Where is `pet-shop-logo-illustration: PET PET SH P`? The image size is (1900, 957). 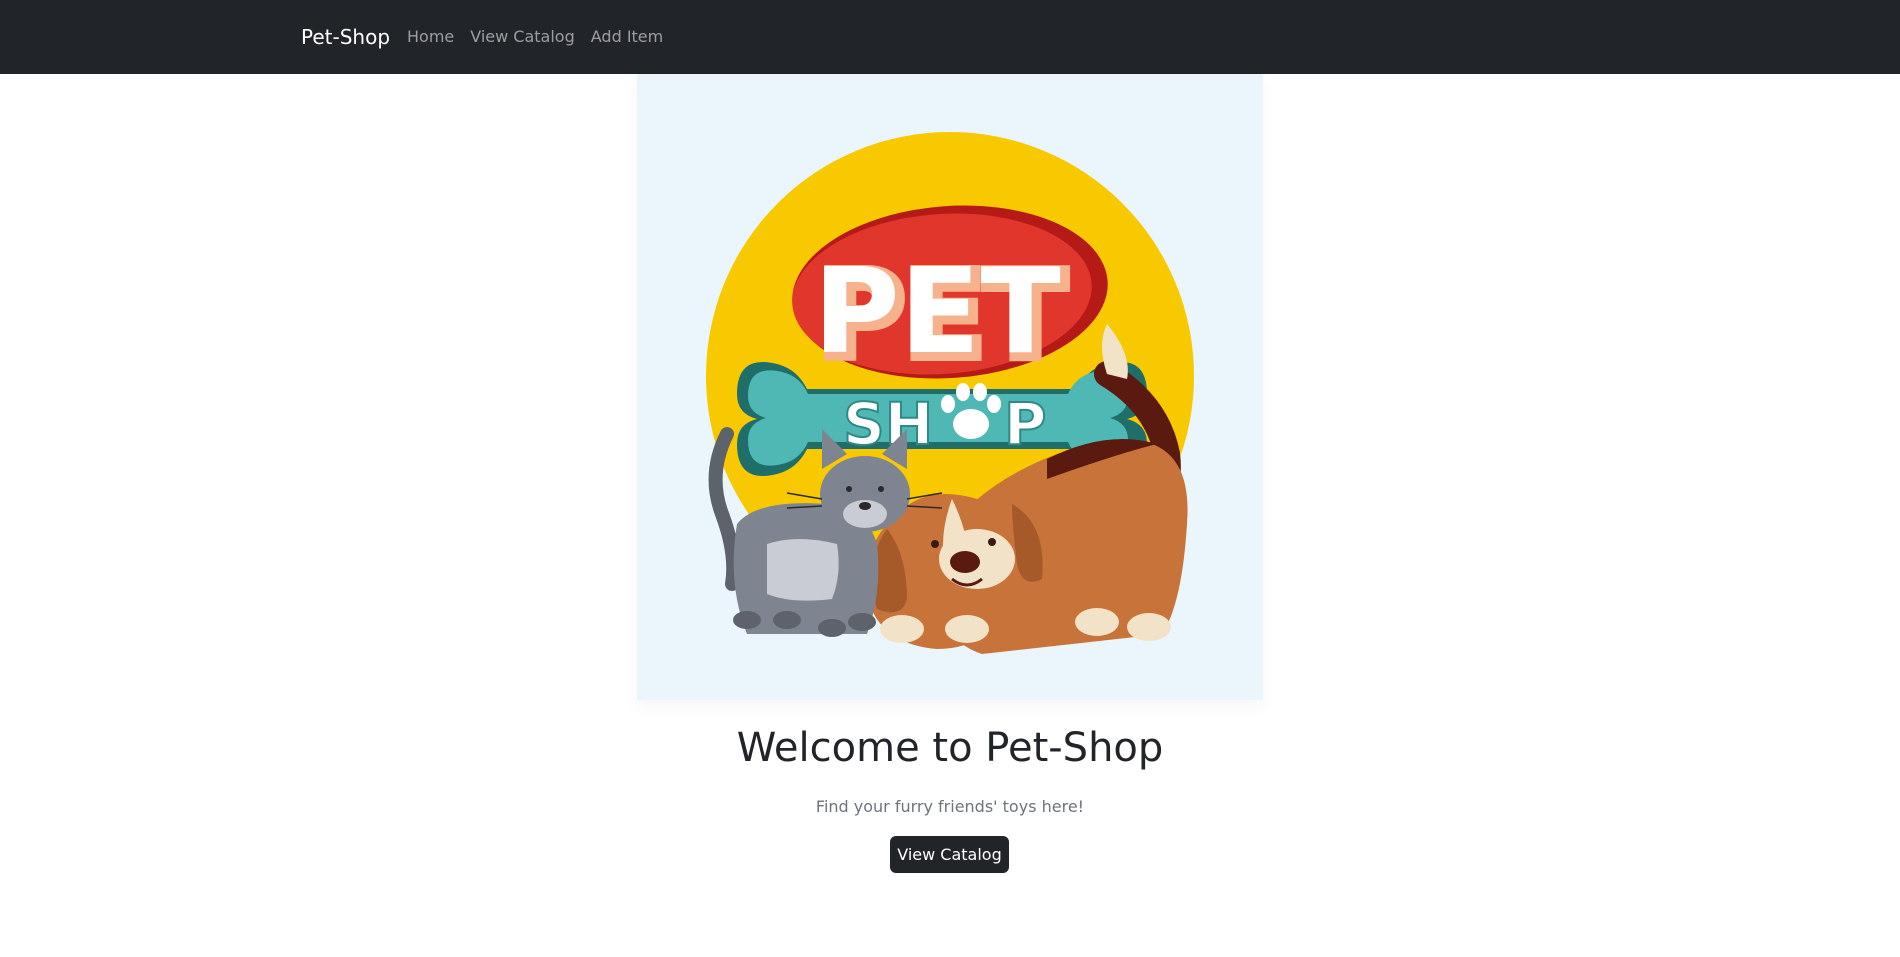
pet-shop-logo-illustration: PET PET SH P is located at coordinates (950, 393).